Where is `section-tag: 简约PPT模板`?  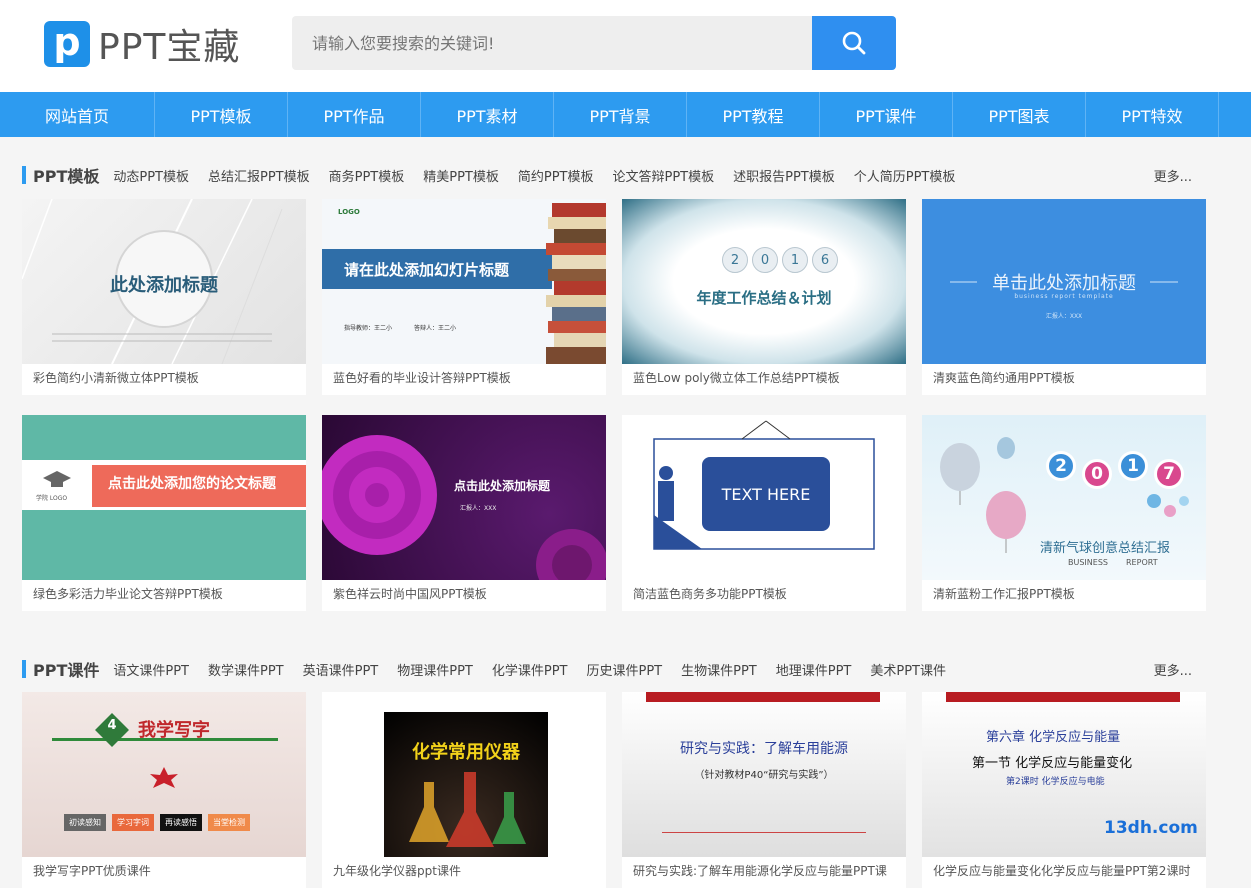
section-tag: 简约PPT模板 is located at coordinates (556, 175).